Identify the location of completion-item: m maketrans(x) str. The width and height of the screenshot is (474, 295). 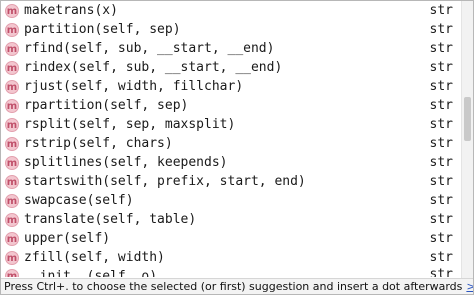
(231, 10).